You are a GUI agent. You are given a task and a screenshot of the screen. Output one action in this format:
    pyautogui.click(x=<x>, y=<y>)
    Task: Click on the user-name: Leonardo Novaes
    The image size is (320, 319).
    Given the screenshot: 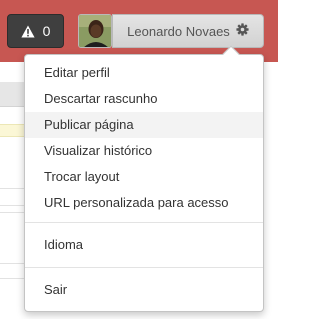 What is the action you would take?
    pyautogui.click(x=178, y=31)
    